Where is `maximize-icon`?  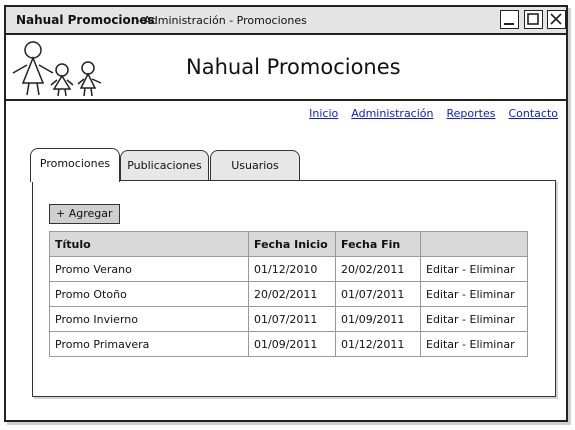
maximize-icon is located at coordinates (533, 19).